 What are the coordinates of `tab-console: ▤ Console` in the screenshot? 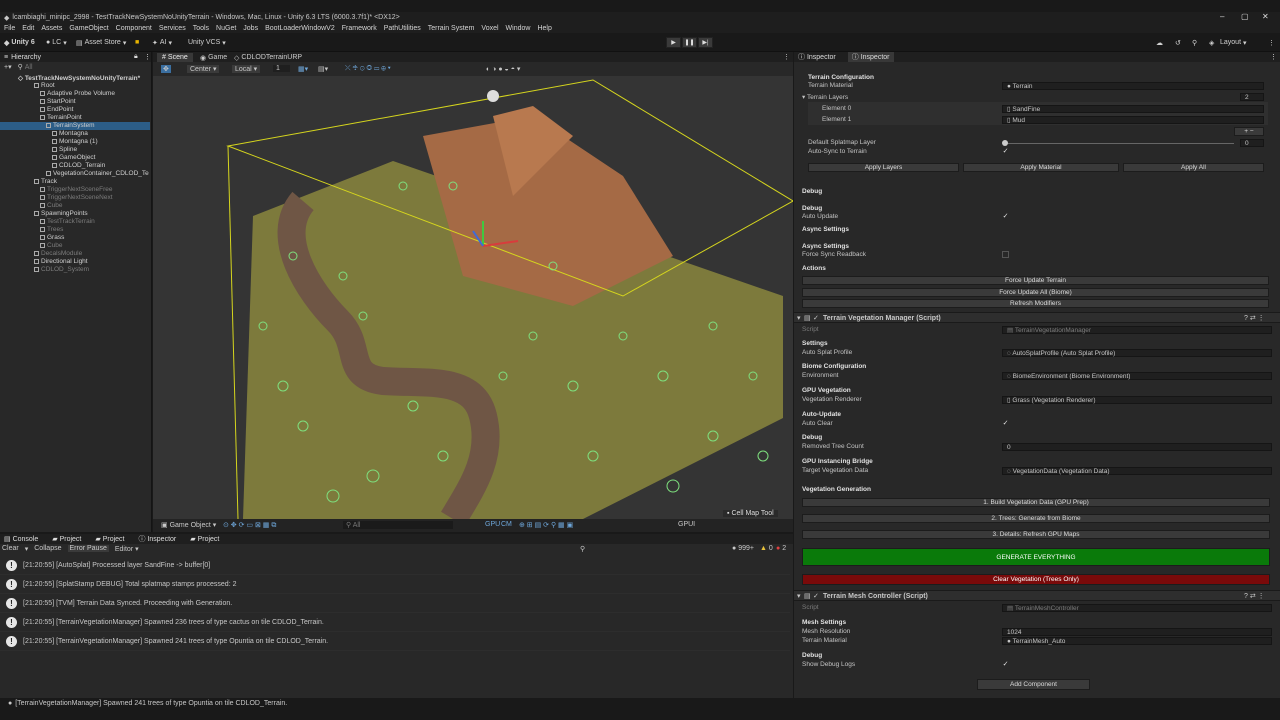 It's located at (21, 539).